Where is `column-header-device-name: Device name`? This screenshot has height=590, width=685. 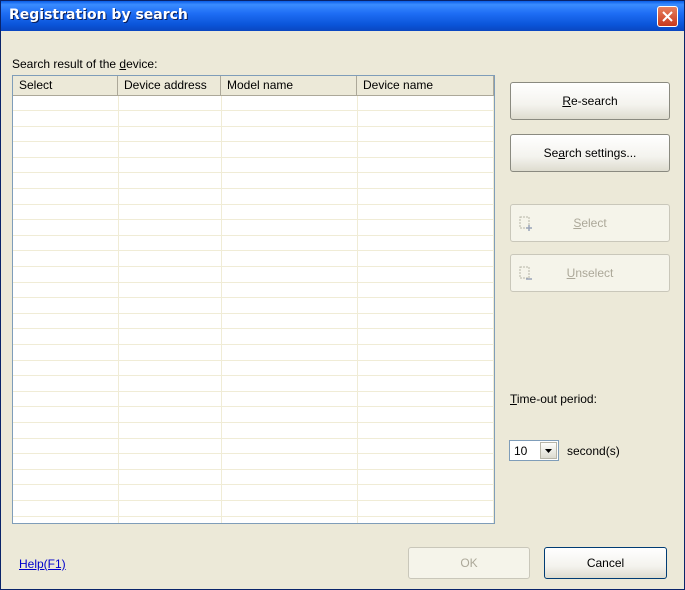 column-header-device-name: Device name is located at coordinates (425, 85).